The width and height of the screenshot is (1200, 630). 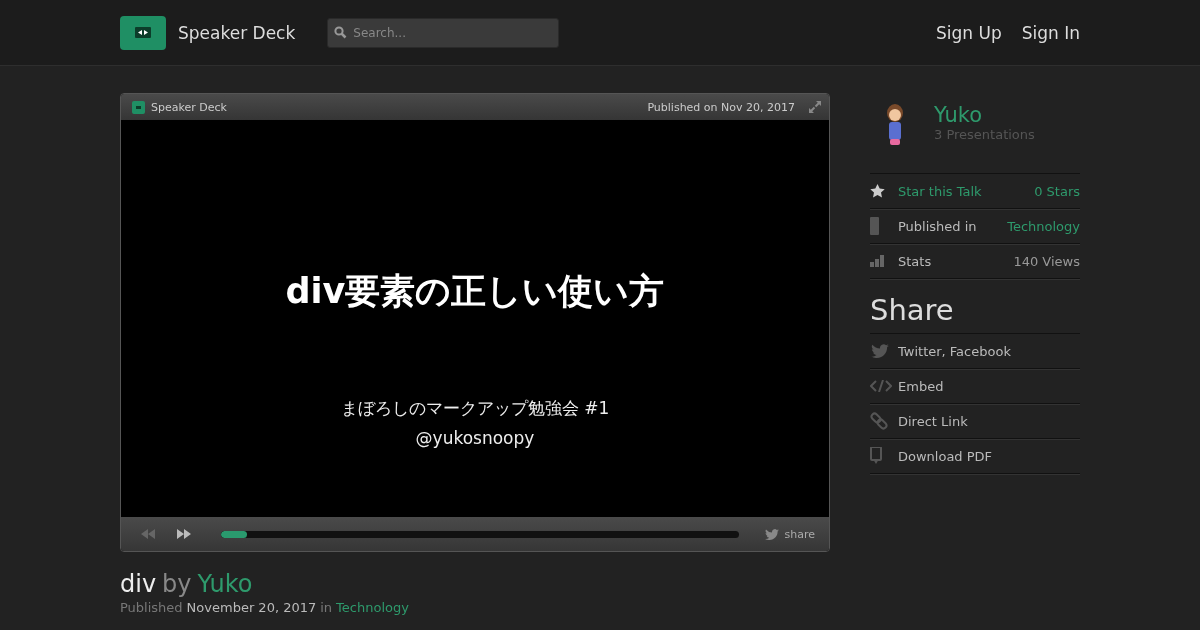 I want to click on player-brand: Speaker Deck, so click(x=189, y=107).